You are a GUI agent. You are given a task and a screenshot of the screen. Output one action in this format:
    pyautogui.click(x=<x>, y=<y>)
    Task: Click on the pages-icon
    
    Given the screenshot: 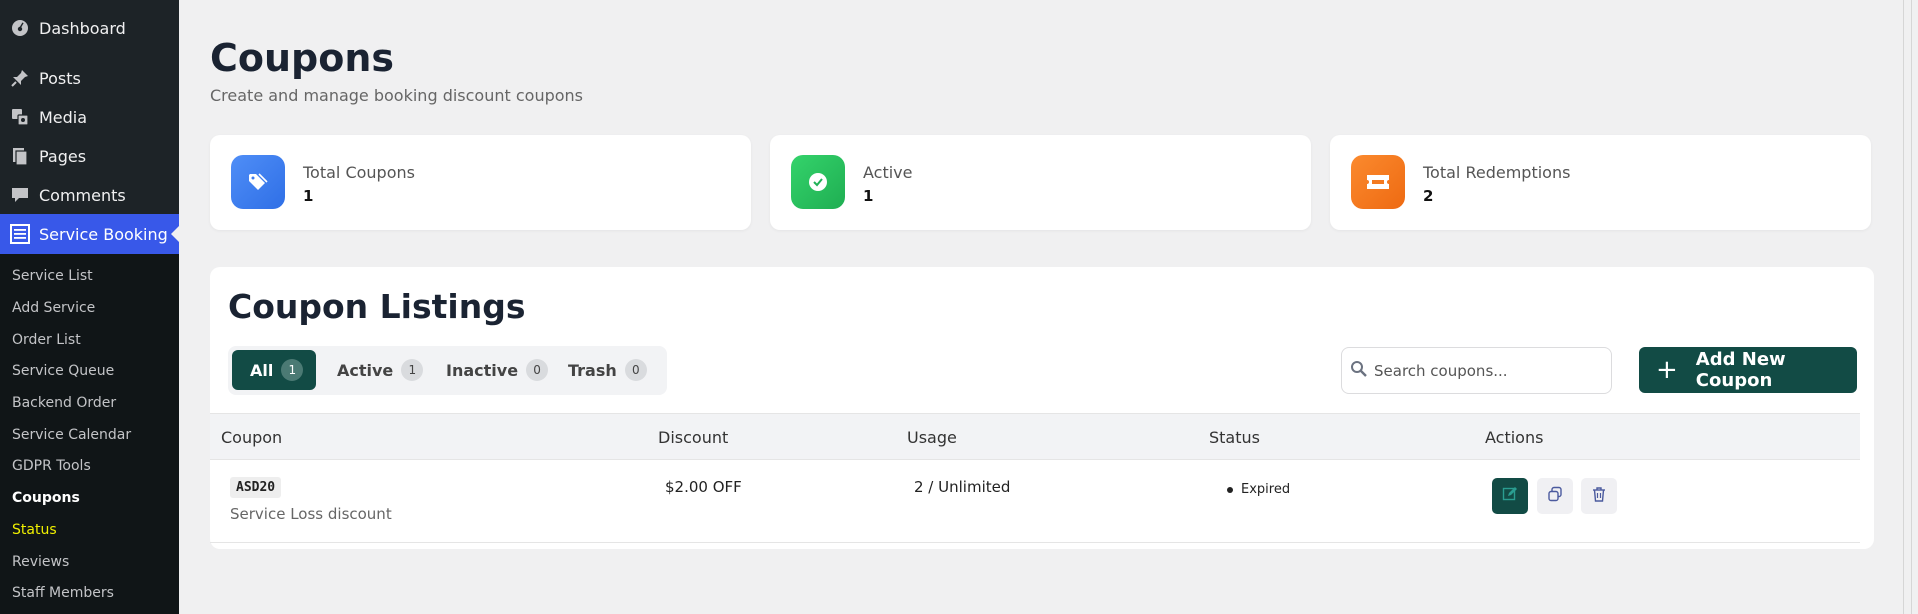 What is the action you would take?
    pyautogui.click(x=20, y=156)
    